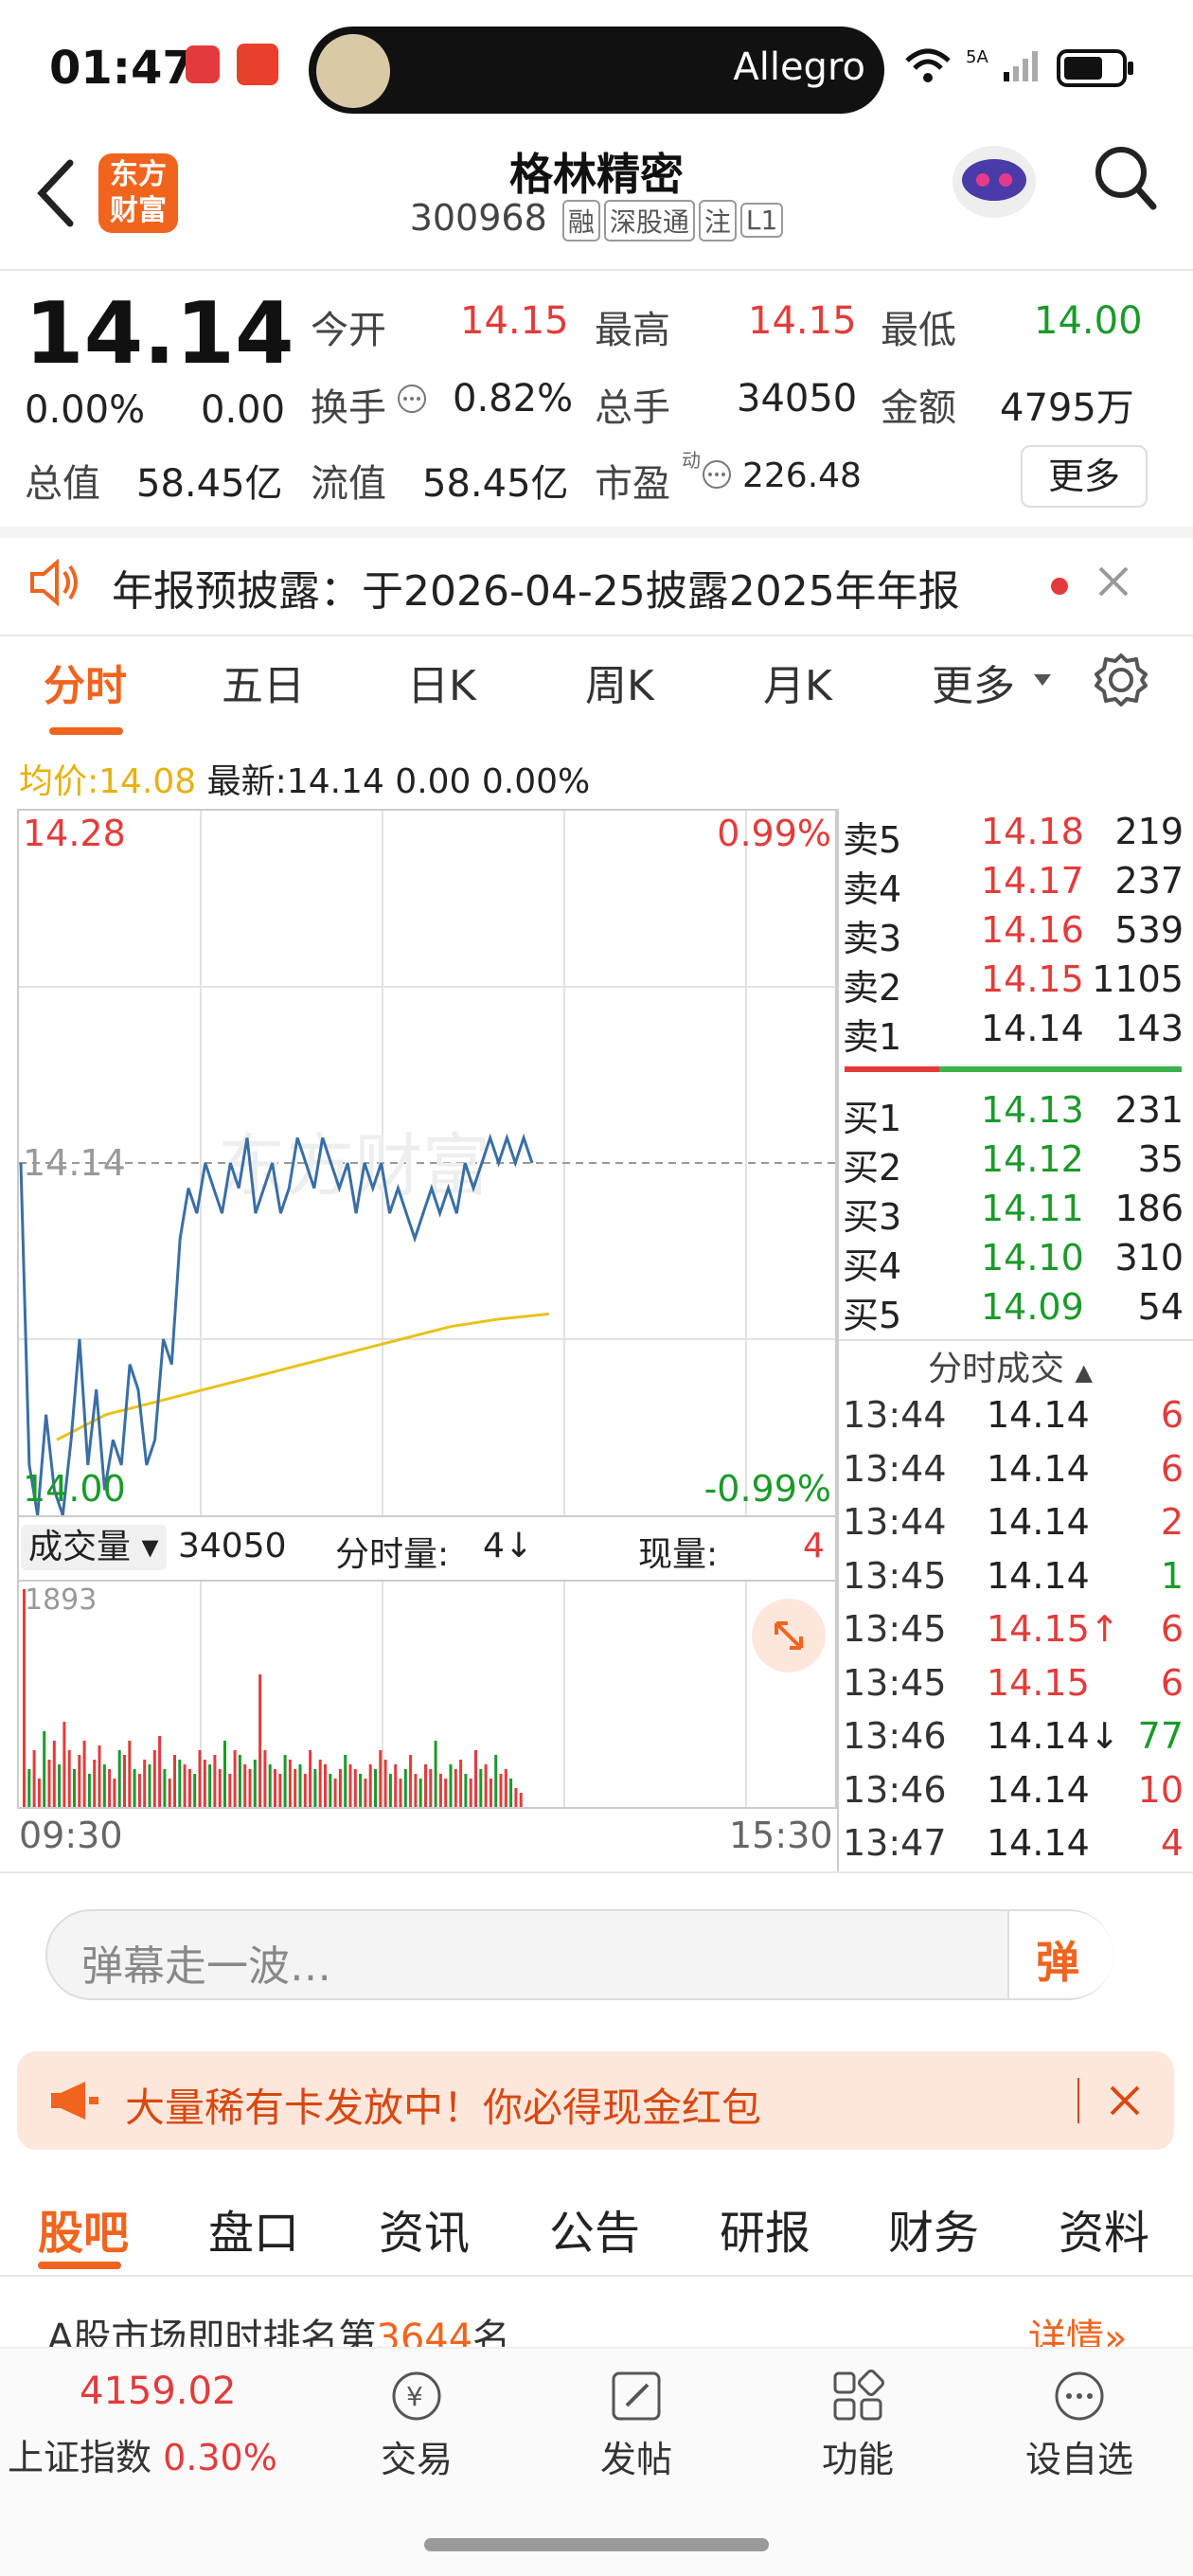 The height and width of the screenshot is (2576, 1193). I want to click on tab-announcements: 公告, so click(594, 2228).